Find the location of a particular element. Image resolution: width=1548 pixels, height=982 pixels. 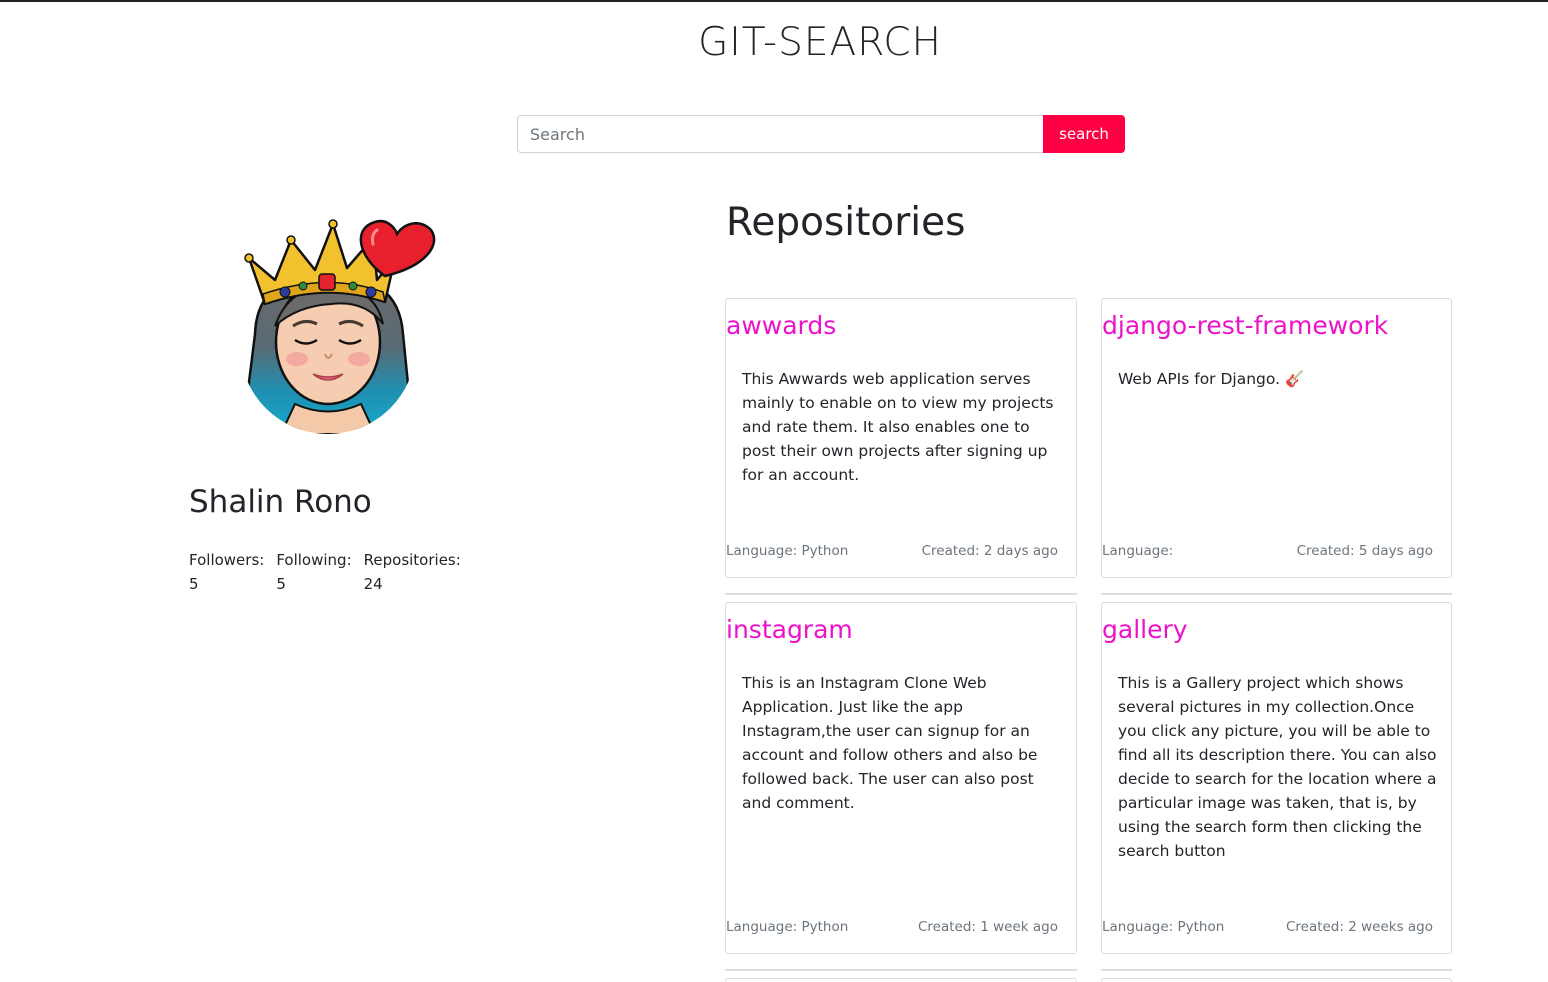

profile-name: Shalin Rono is located at coordinates (280, 502).